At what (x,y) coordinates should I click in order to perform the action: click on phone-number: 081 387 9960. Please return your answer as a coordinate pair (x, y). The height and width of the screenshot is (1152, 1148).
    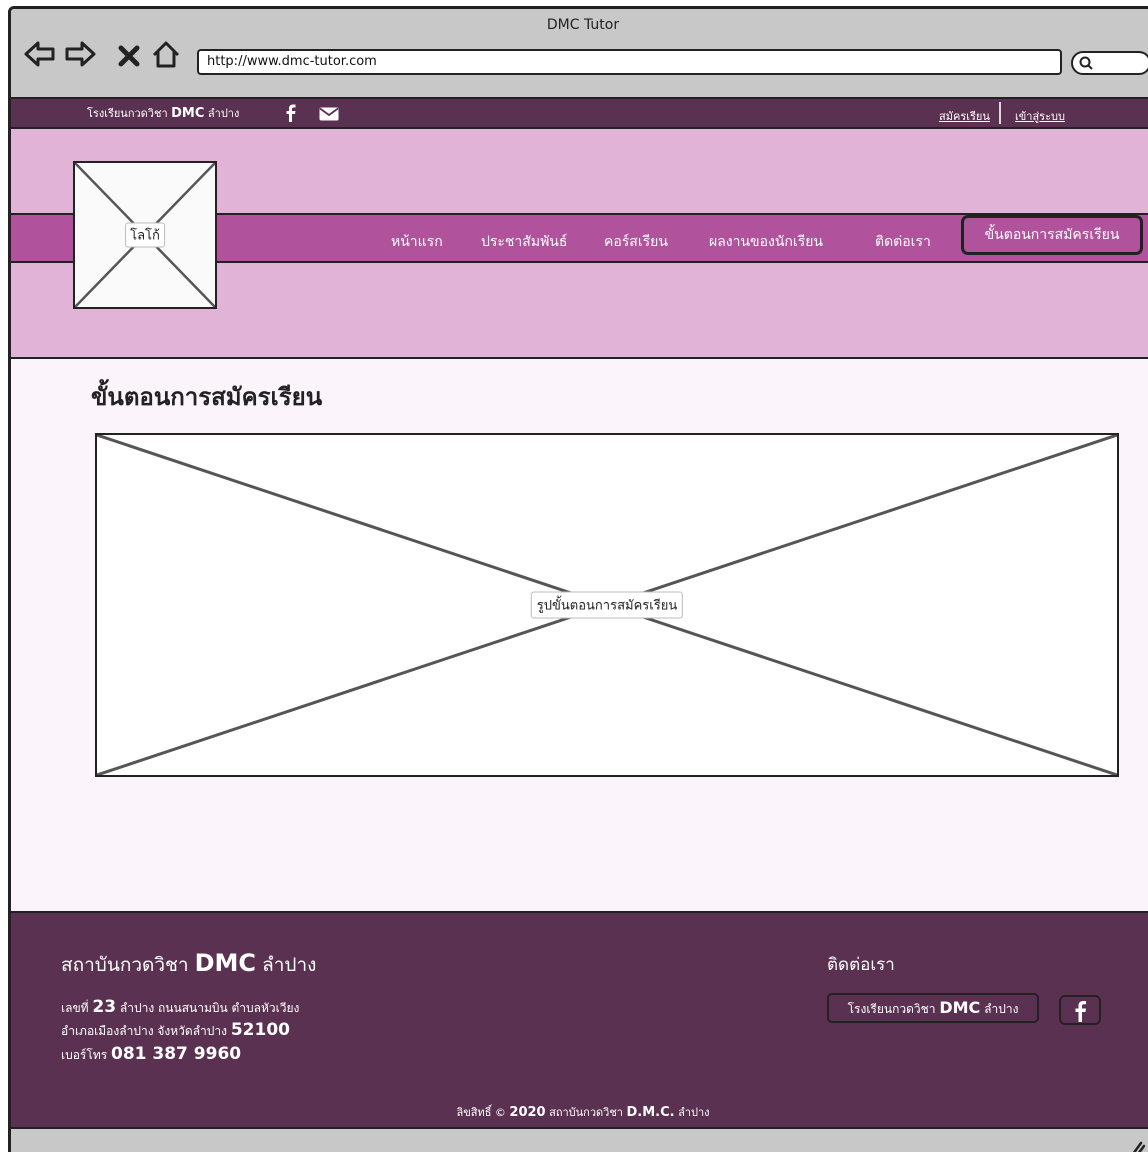
    Looking at the image, I should click on (176, 1054).